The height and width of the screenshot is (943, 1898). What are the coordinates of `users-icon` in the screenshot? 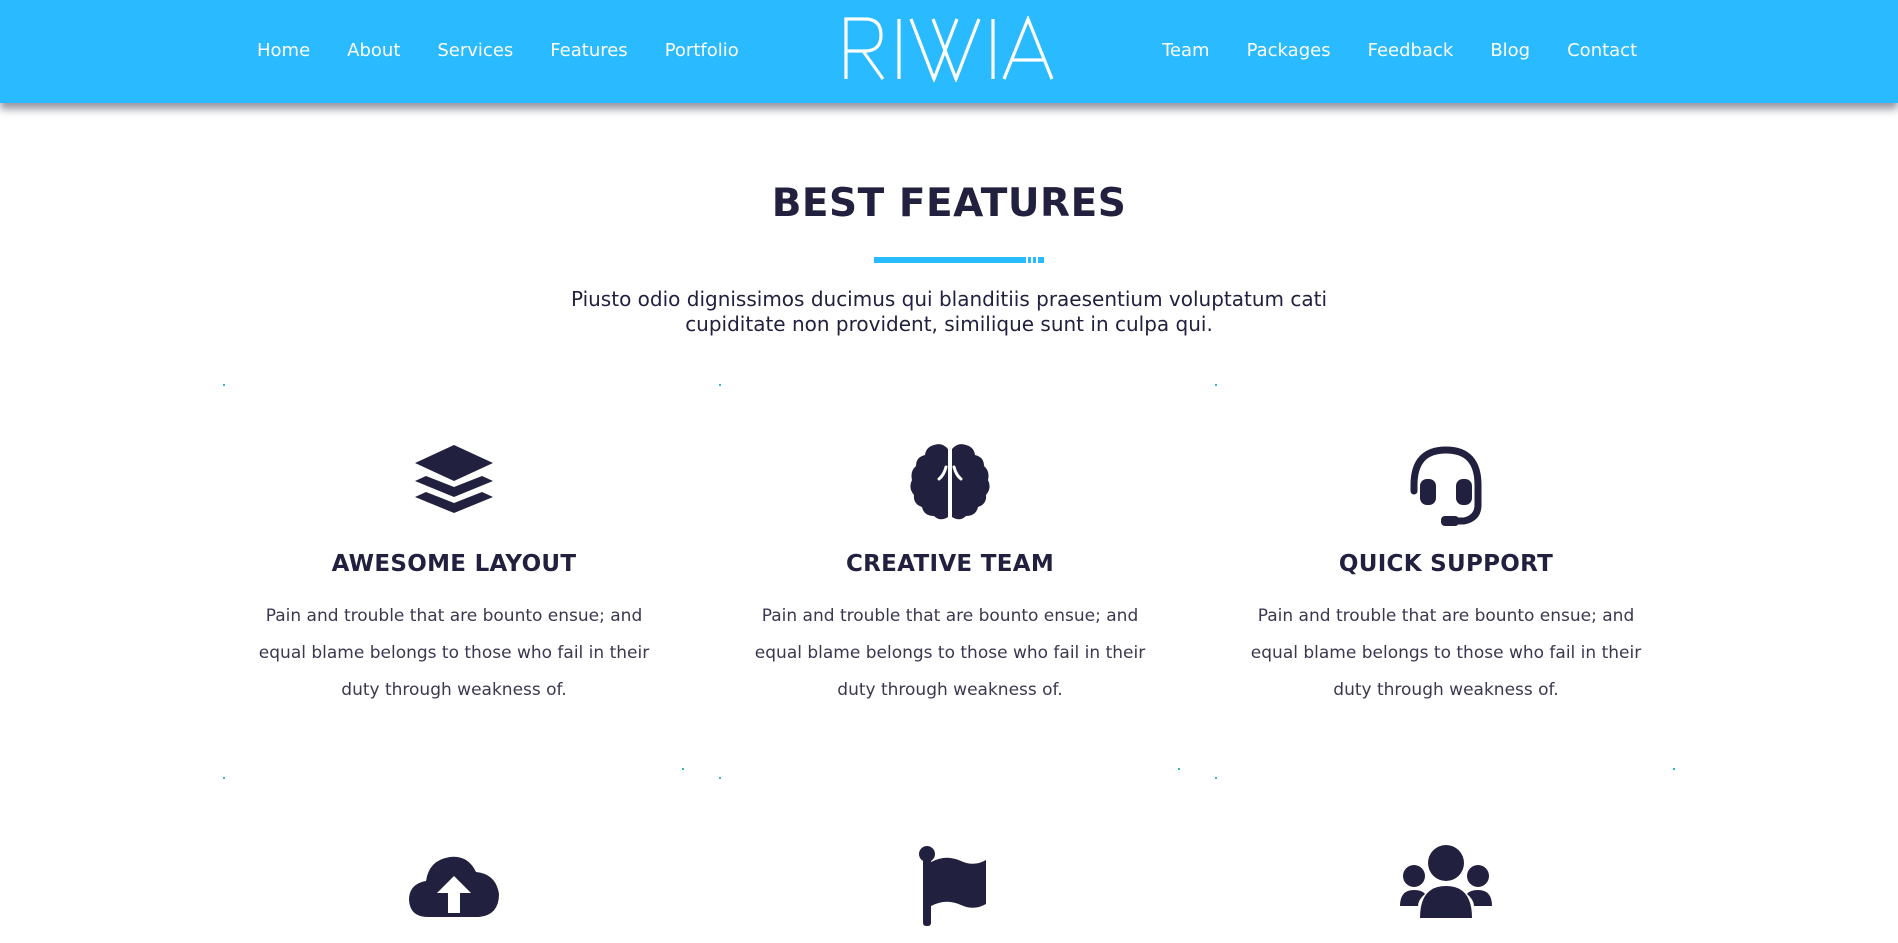 It's located at (1446, 876).